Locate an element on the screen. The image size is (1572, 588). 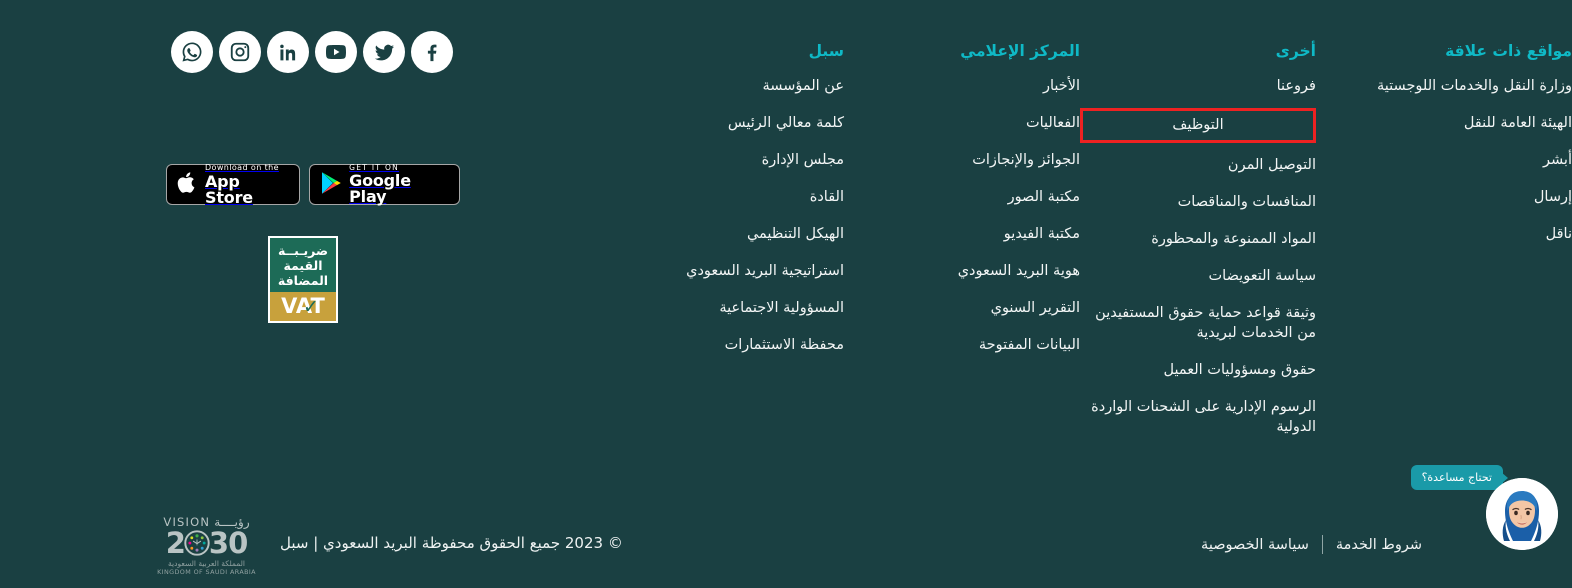
googleplay-badge: GET IT ON Google Play is located at coordinates (384, 184).